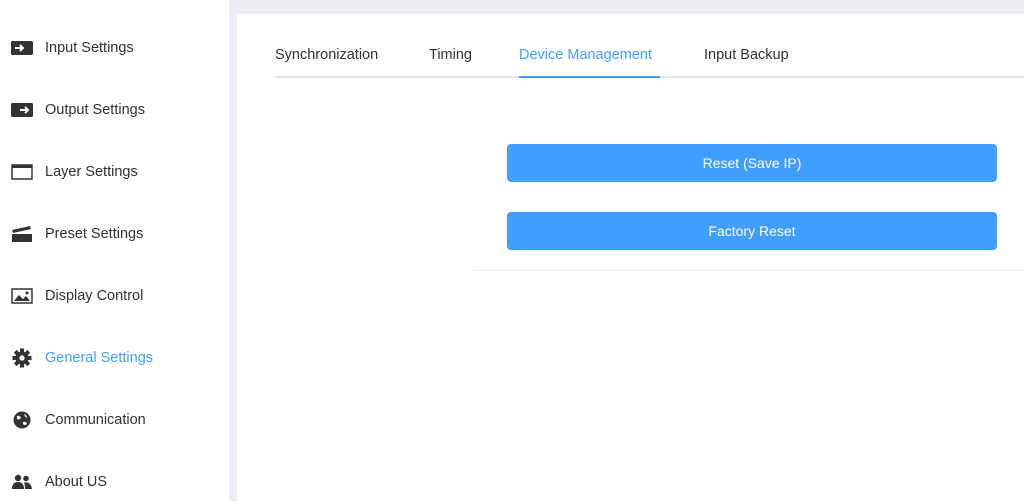  I want to click on image-icon, so click(22, 296).